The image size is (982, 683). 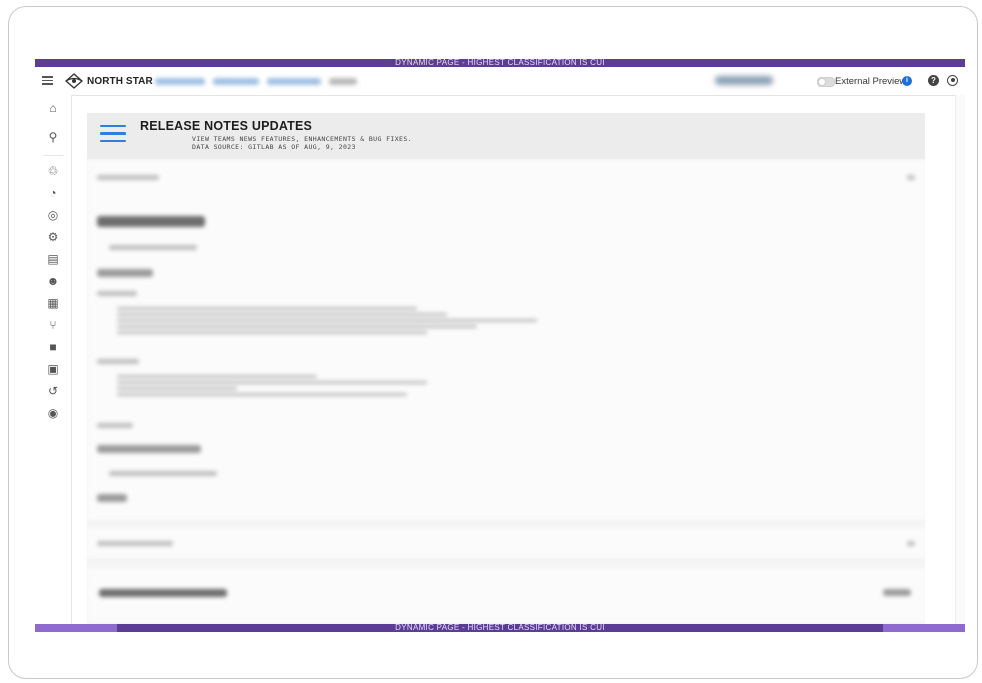 I want to click on page-subtitle-line: DATA SOURCE: GITLAB AS OF AUG, 9, 2023, so click(x=274, y=147).